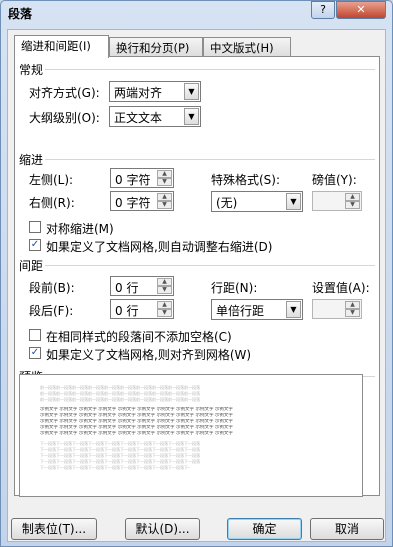 Image resolution: width=393 pixels, height=547 pixels. What do you see at coordinates (341, 288) in the screenshot?
I see `spacing-at-label: 设置值(A):` at bounding box center [341, 288].